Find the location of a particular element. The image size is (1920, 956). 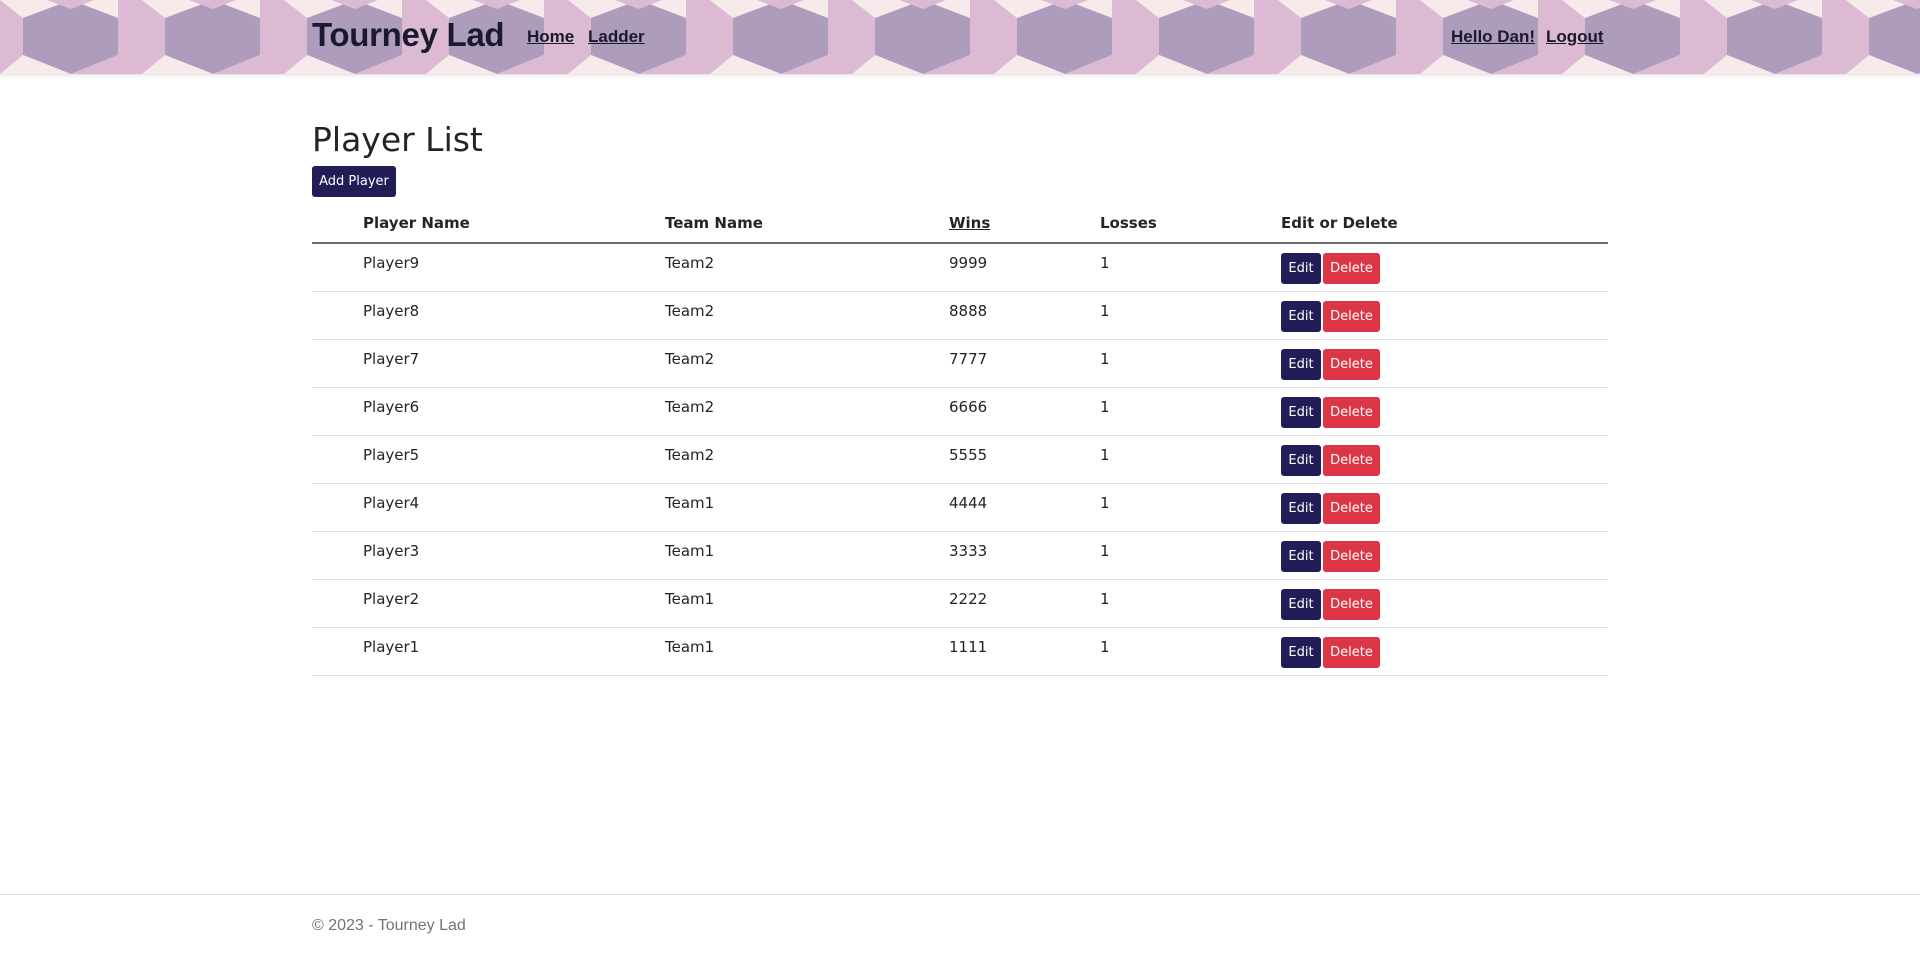

header-wins: Wins is located at coordinates (1024, 224).